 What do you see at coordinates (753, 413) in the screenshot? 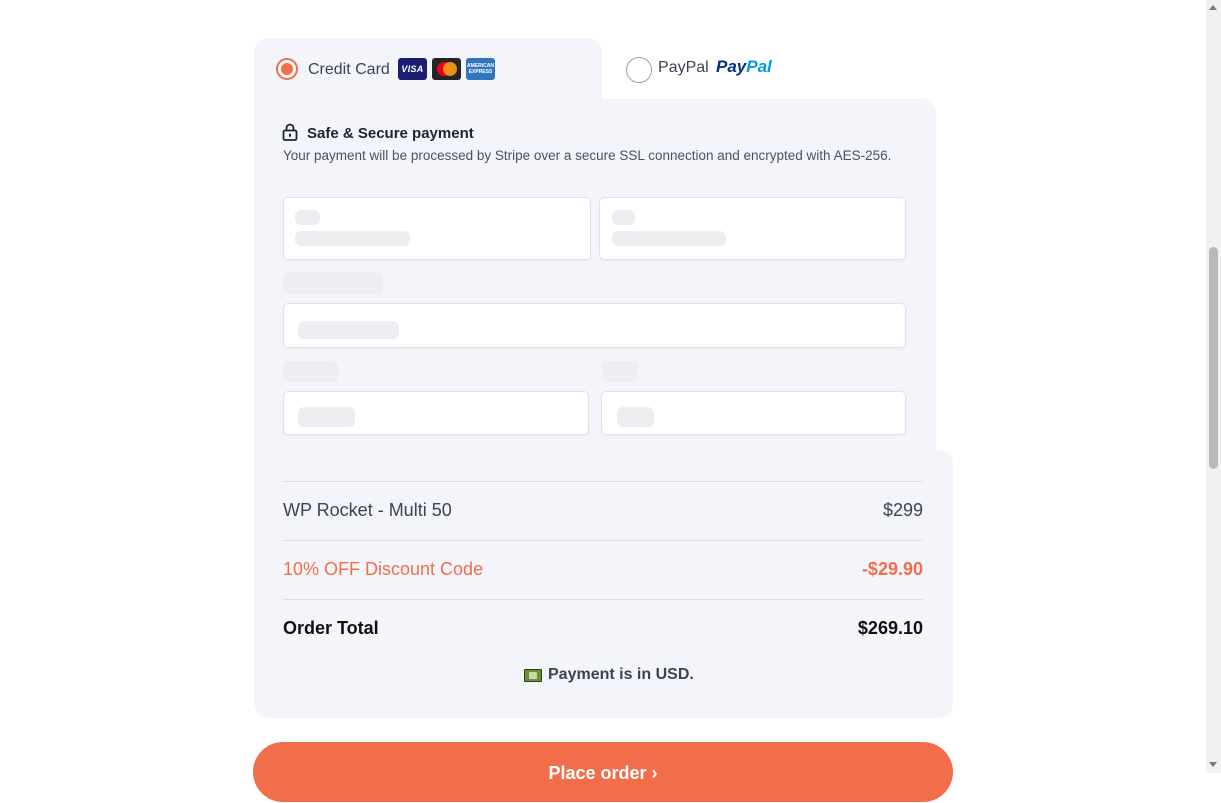
I see `cvc-field-skeleton` at bounding box center [753, 413].